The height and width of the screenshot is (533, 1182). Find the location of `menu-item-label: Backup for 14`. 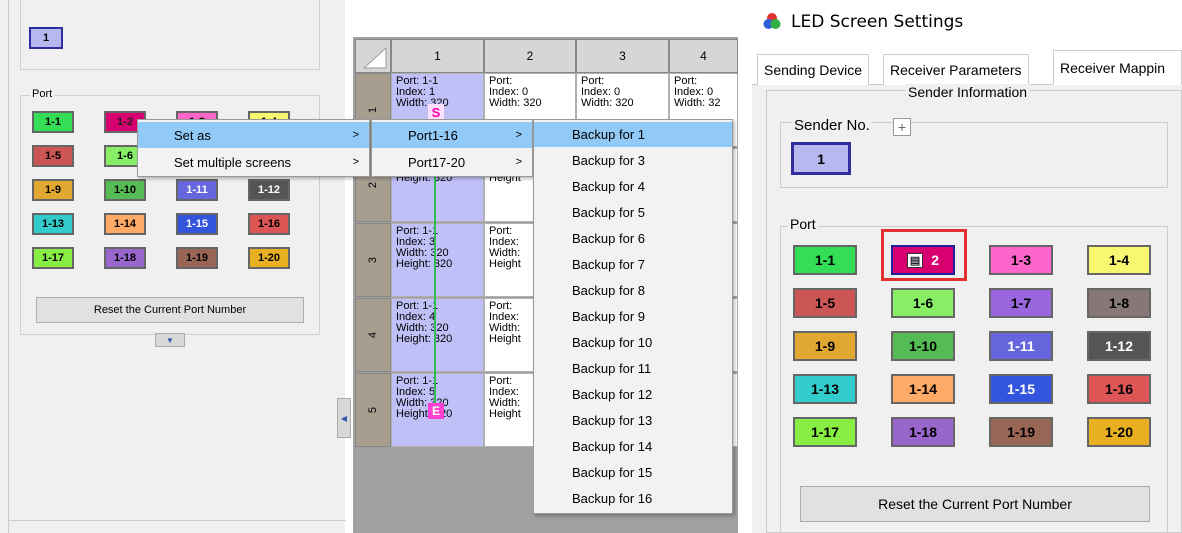

menu-item-label: Backup for 14 is located at coordinates (612, 446).